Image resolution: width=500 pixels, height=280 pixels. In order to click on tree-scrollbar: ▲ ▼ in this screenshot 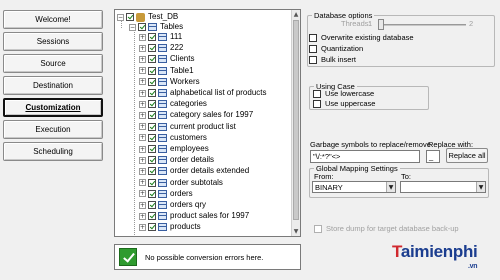, I will do `click(295, 123)`.